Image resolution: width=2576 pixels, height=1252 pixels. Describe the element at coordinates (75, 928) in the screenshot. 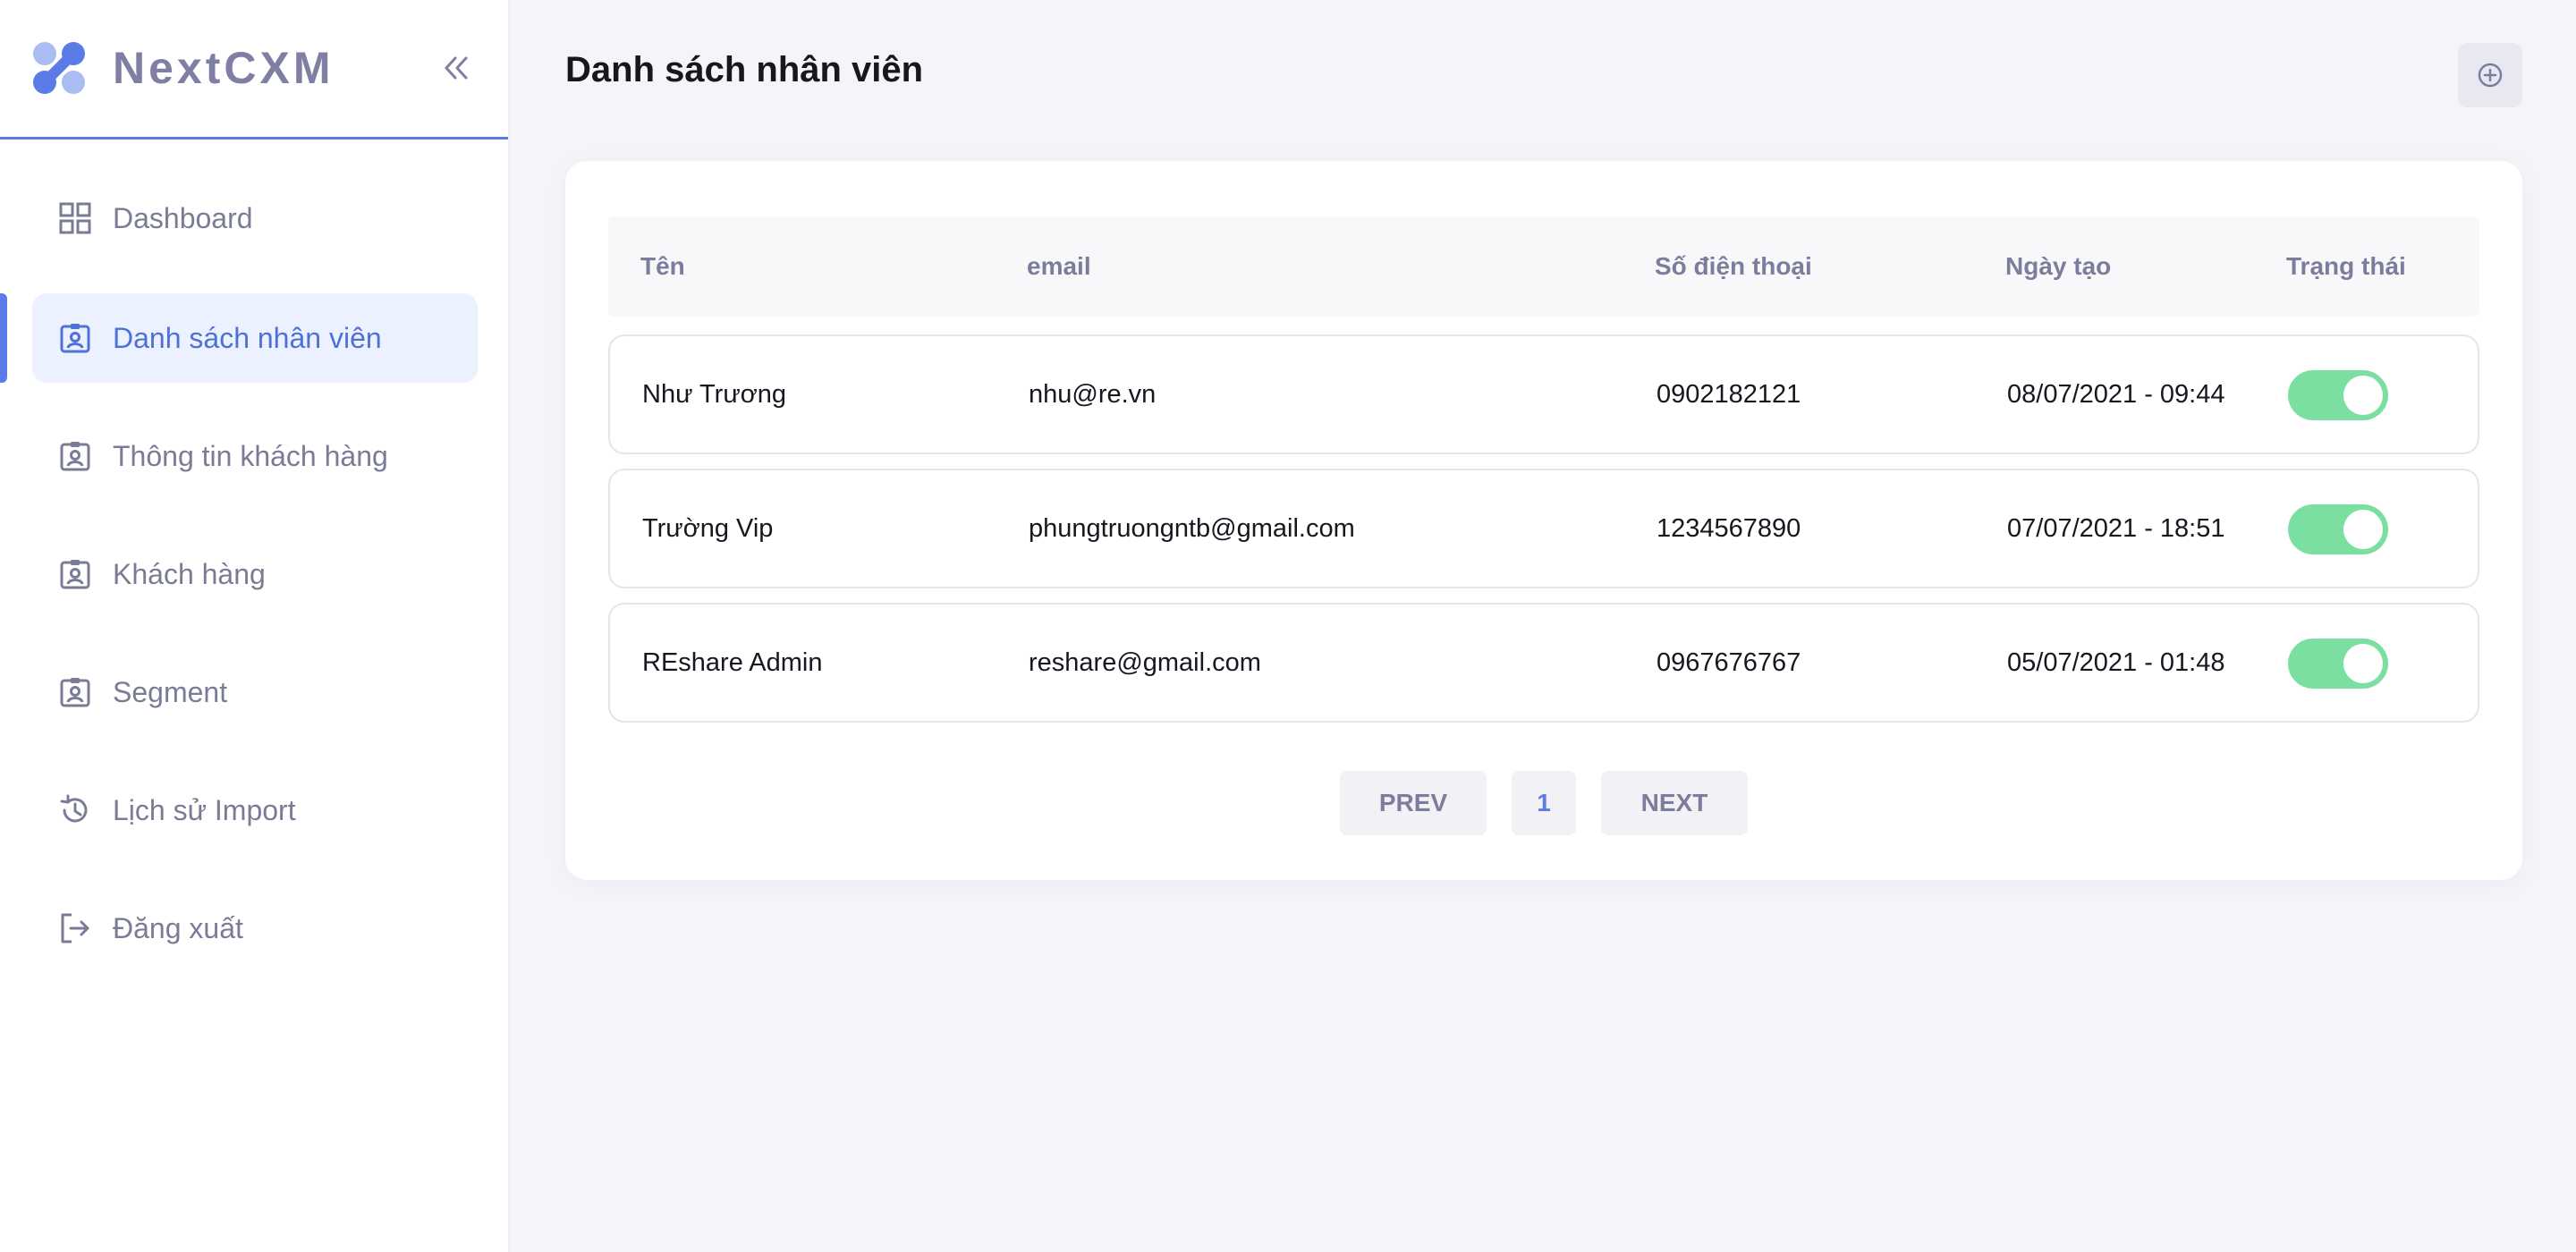

I see `logout-icon` at that location.